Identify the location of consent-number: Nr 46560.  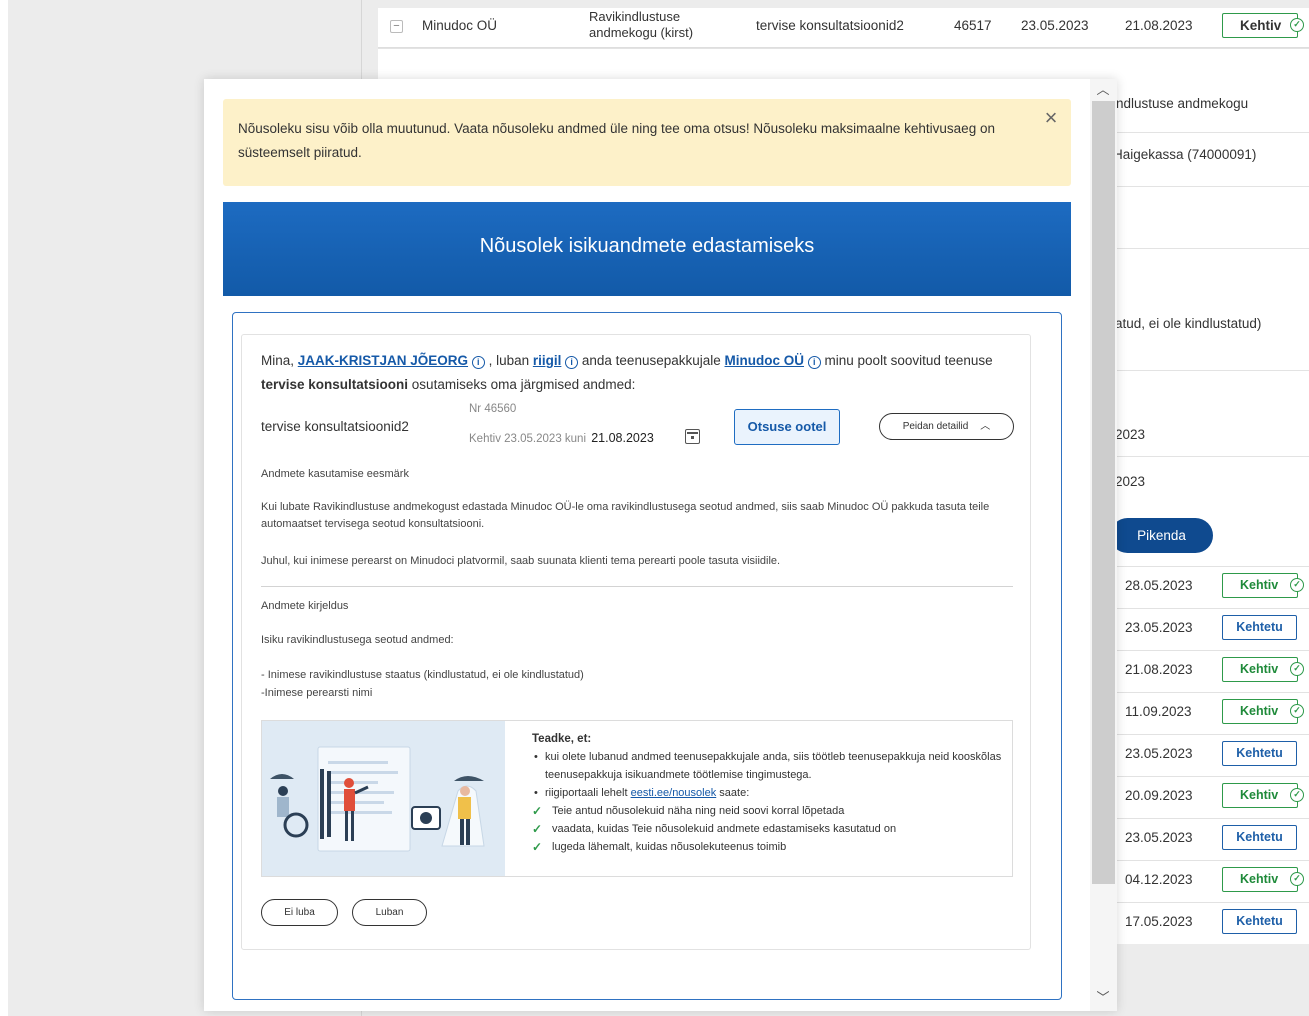
(493, 409).